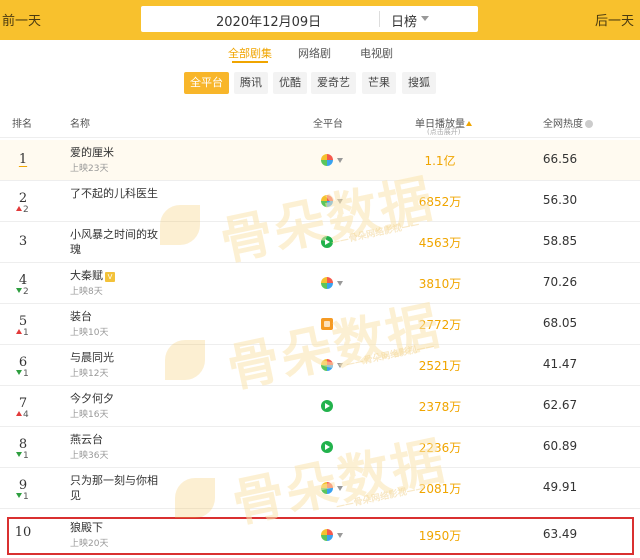  Describe the element at coordinates (23, 198) in the screenshot. I see `rank-number: 2` at that location.